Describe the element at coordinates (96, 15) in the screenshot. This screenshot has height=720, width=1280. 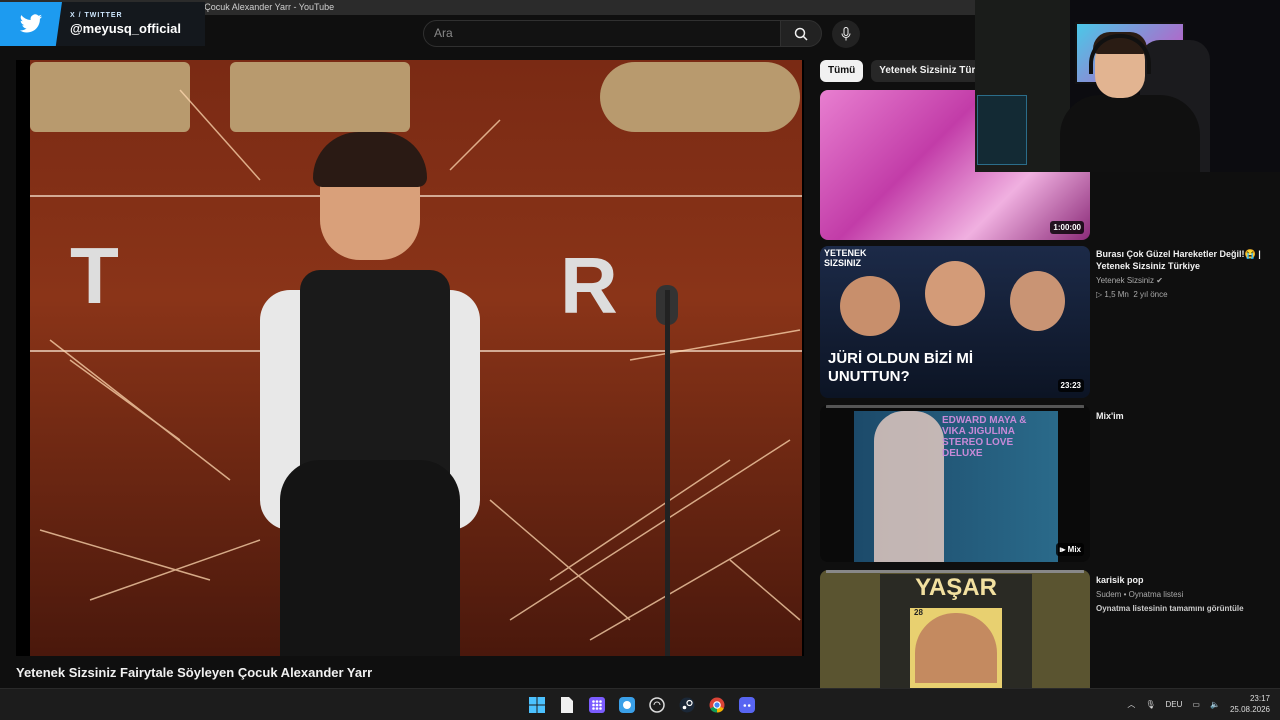
I see `twitter-platform-label: X / TWITTER` at that location.